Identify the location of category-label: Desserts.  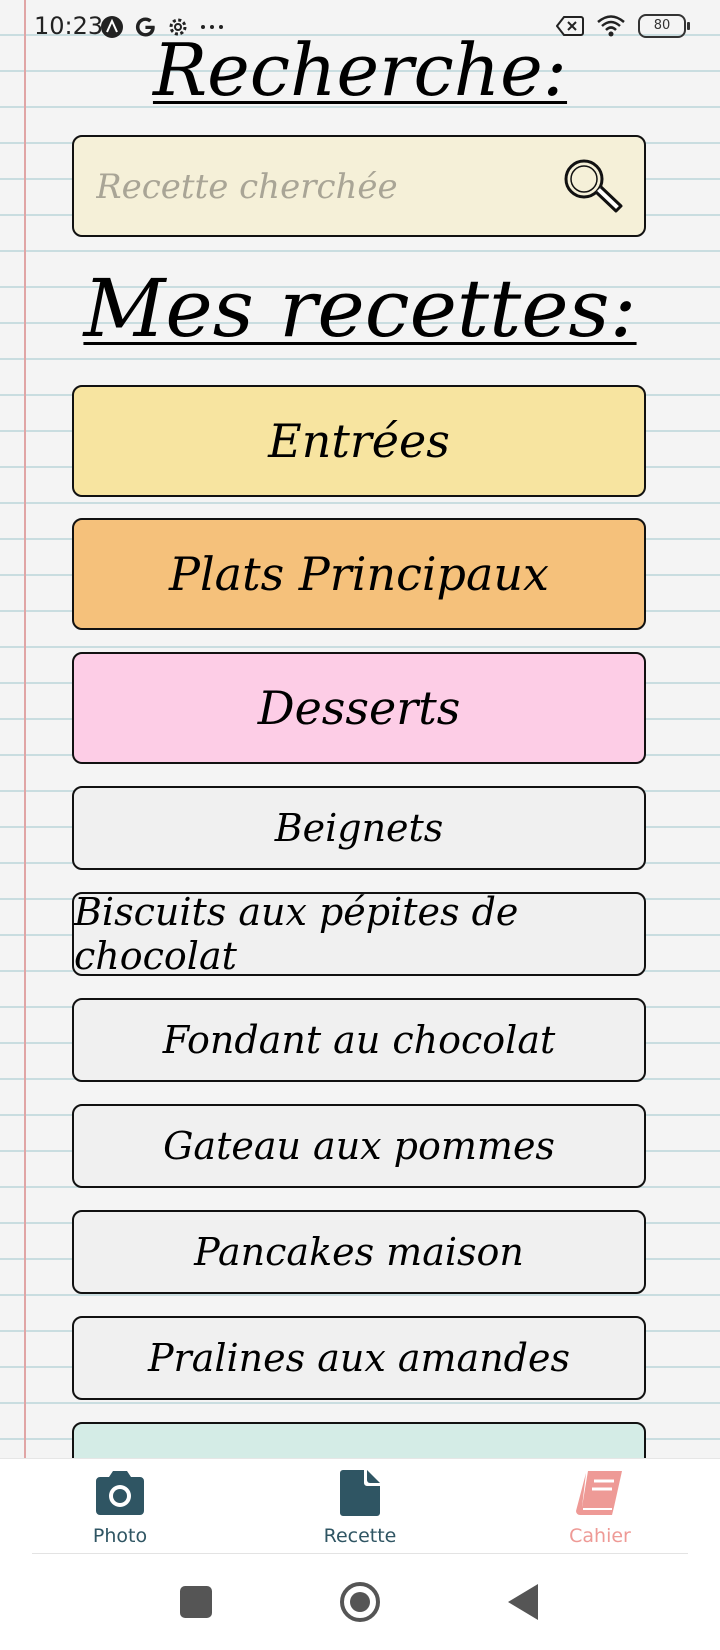
(359, 708).